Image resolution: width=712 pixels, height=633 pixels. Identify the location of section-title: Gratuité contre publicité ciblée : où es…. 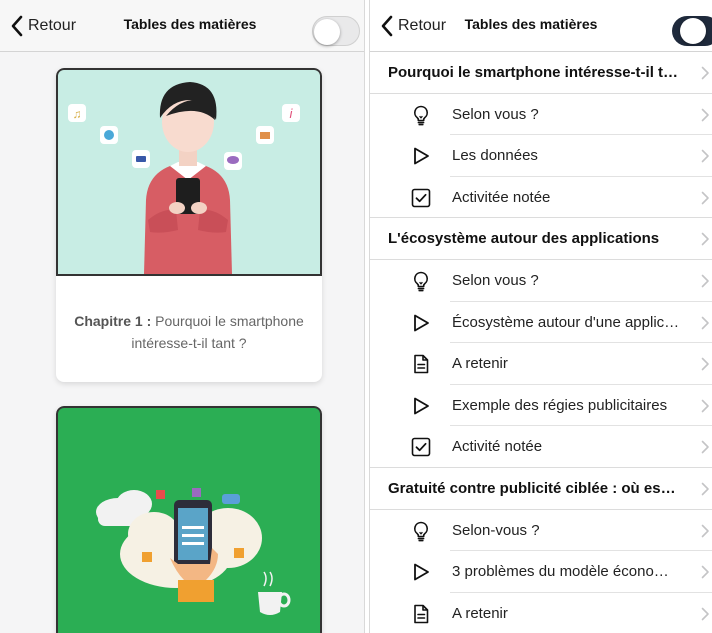
(534, 488).